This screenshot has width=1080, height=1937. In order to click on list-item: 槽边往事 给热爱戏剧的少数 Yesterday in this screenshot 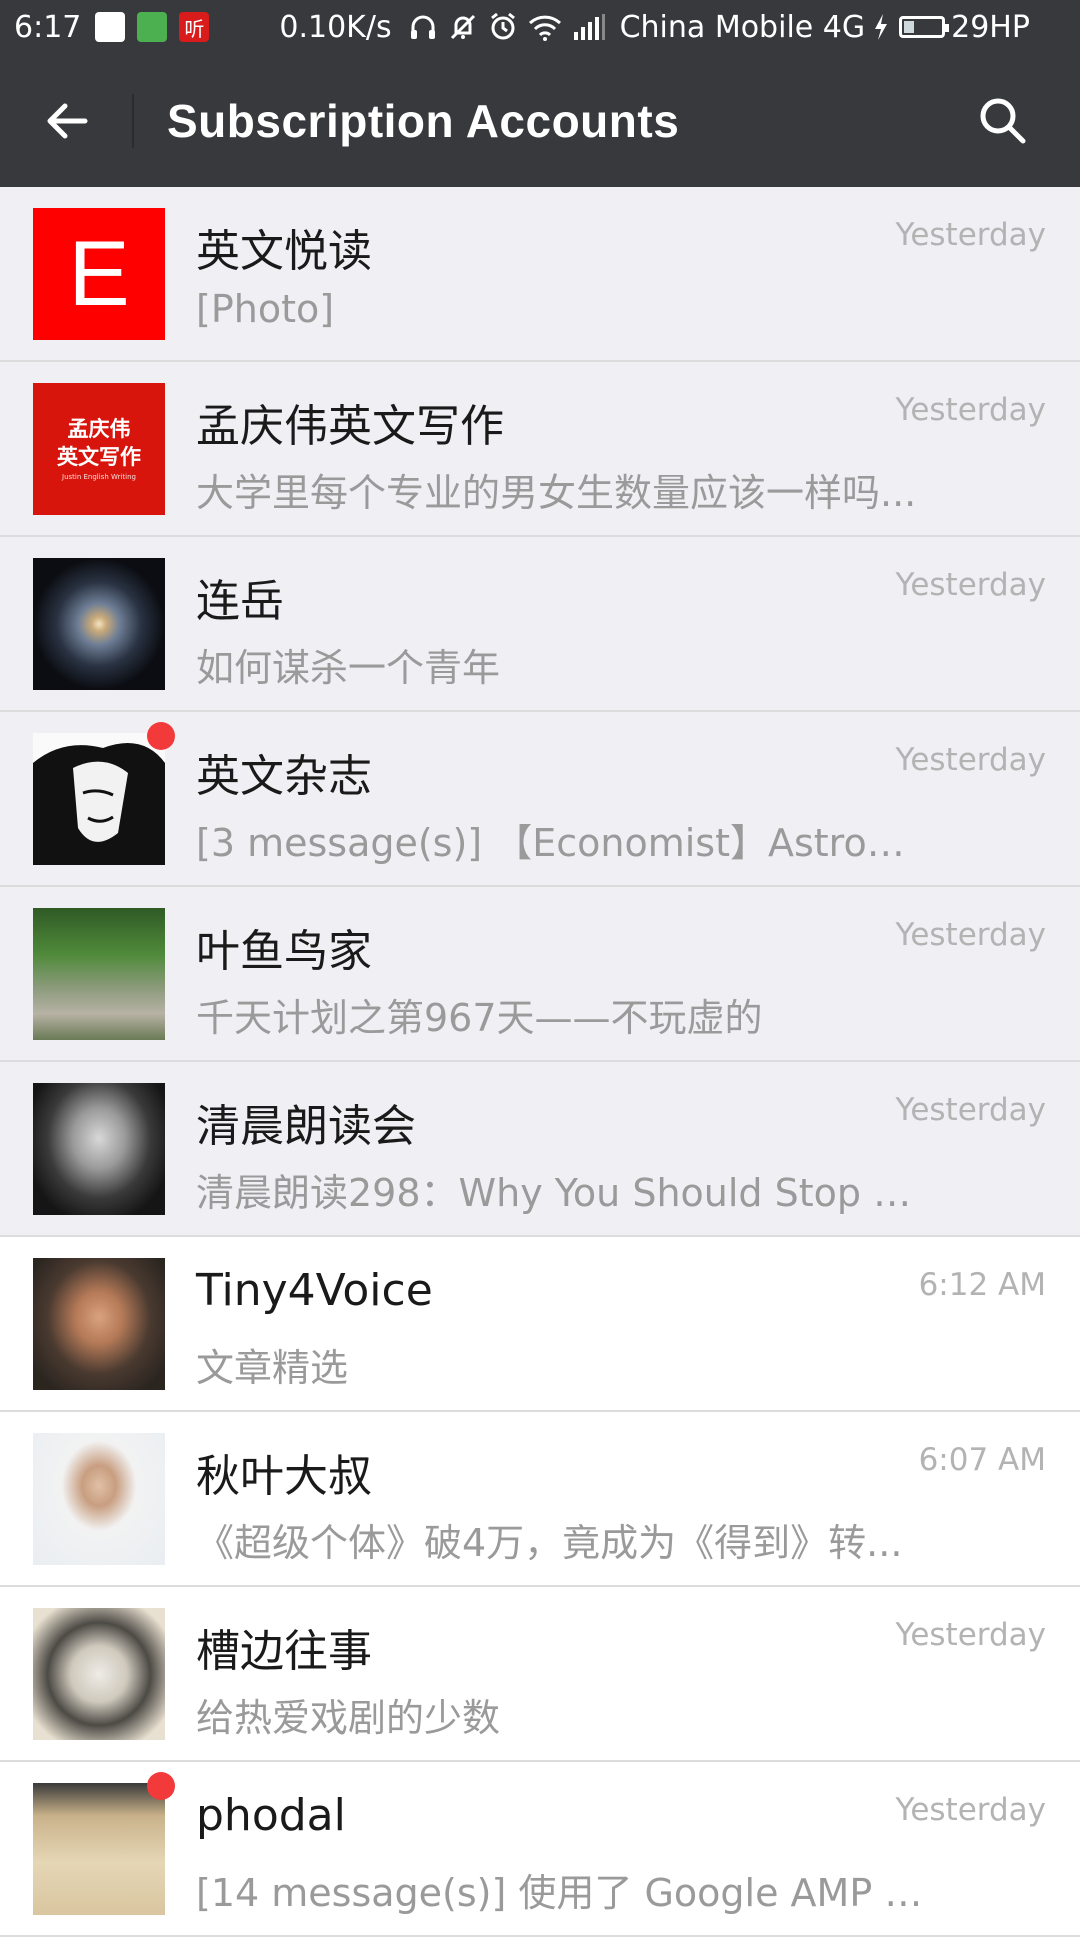, I will do `click(540, 1674)`.